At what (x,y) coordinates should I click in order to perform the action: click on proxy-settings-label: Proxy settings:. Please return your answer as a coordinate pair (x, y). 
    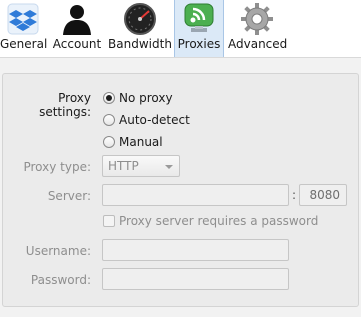
    Looking at the image, I should click on (65, 105).